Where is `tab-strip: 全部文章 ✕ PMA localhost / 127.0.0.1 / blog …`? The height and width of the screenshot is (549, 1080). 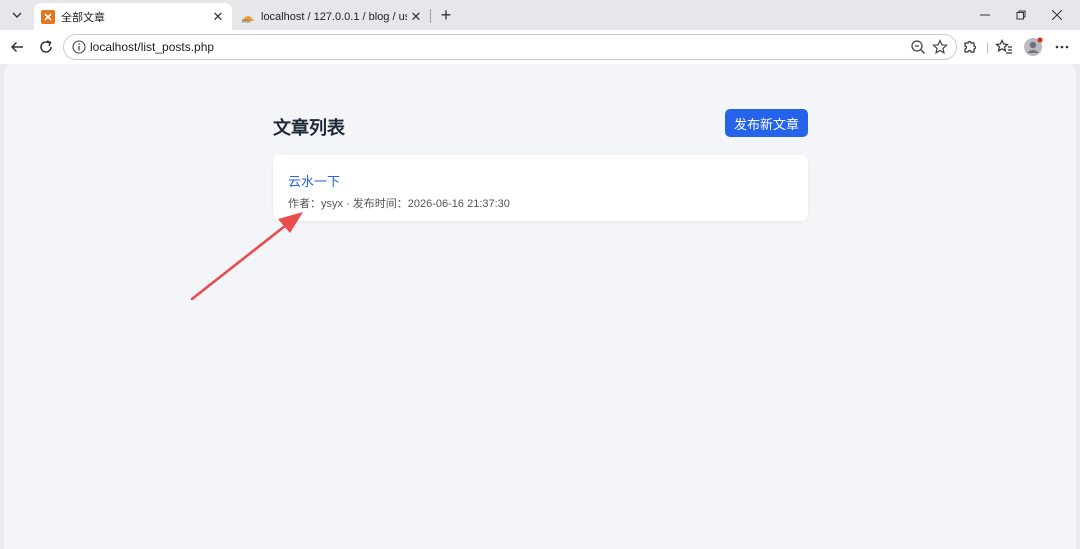
tab-strip: 全部文章 ✕ PMA localhost / 127.0.0.1 / blog … is located at coordinates (540, 15).